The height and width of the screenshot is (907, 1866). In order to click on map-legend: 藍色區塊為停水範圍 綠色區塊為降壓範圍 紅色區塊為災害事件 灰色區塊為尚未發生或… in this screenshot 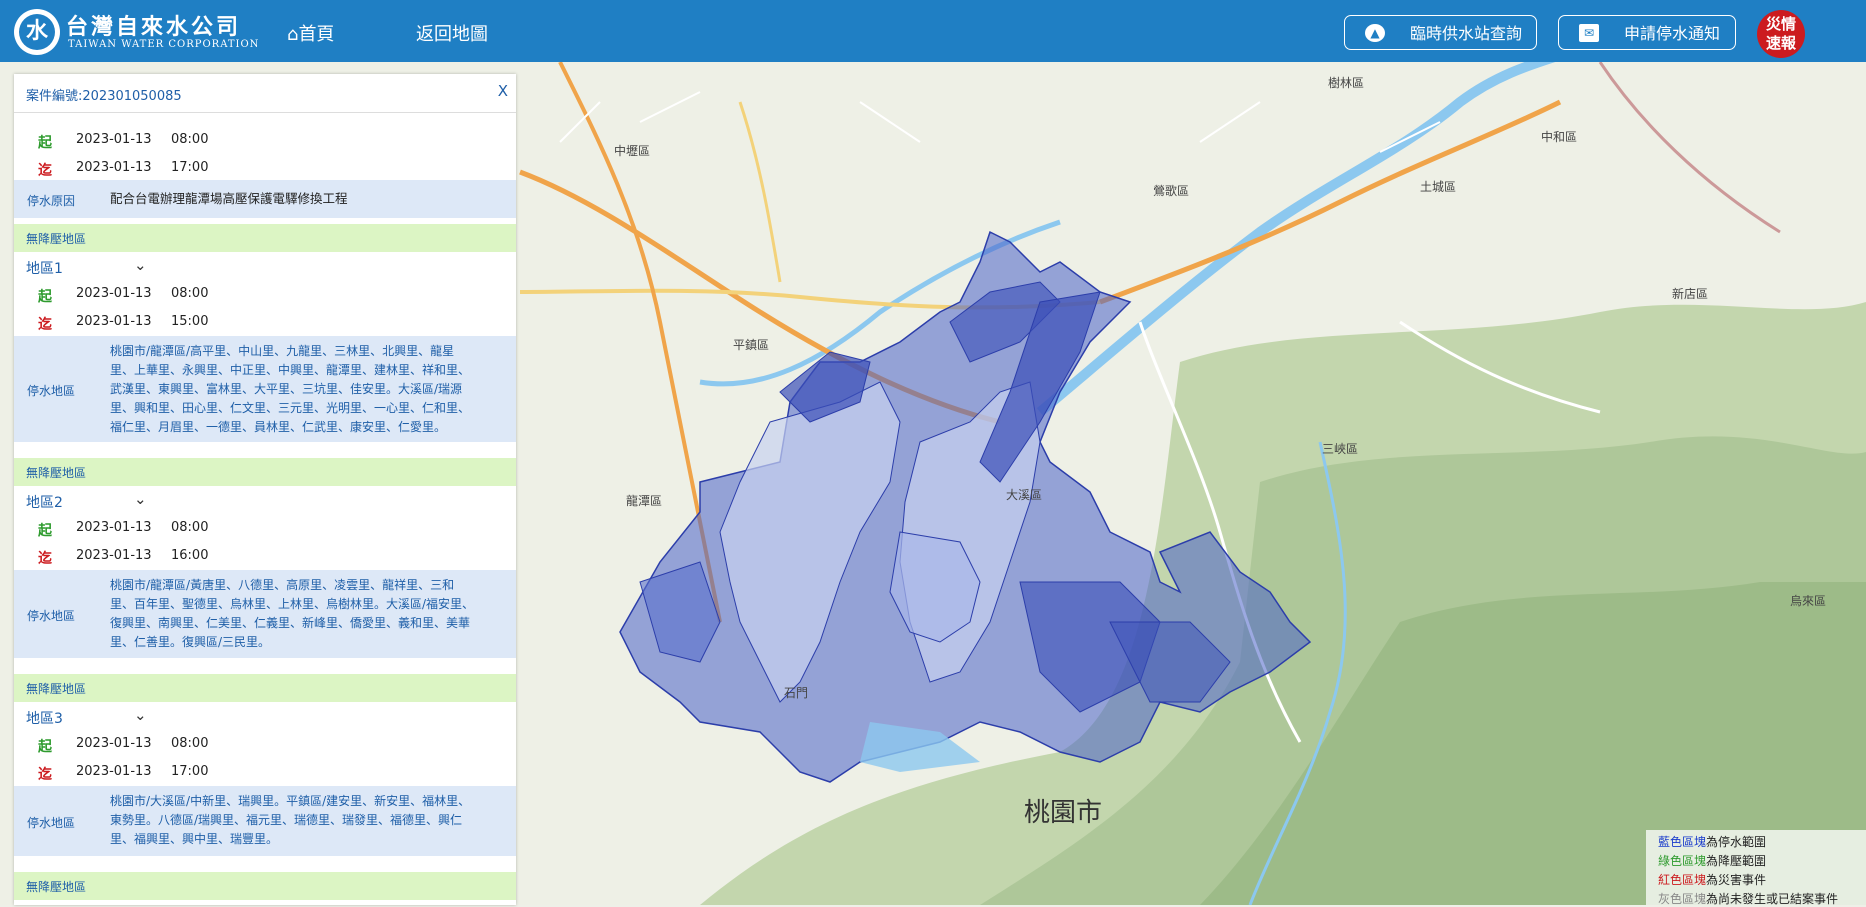, I will do `click(1756, 868)`.